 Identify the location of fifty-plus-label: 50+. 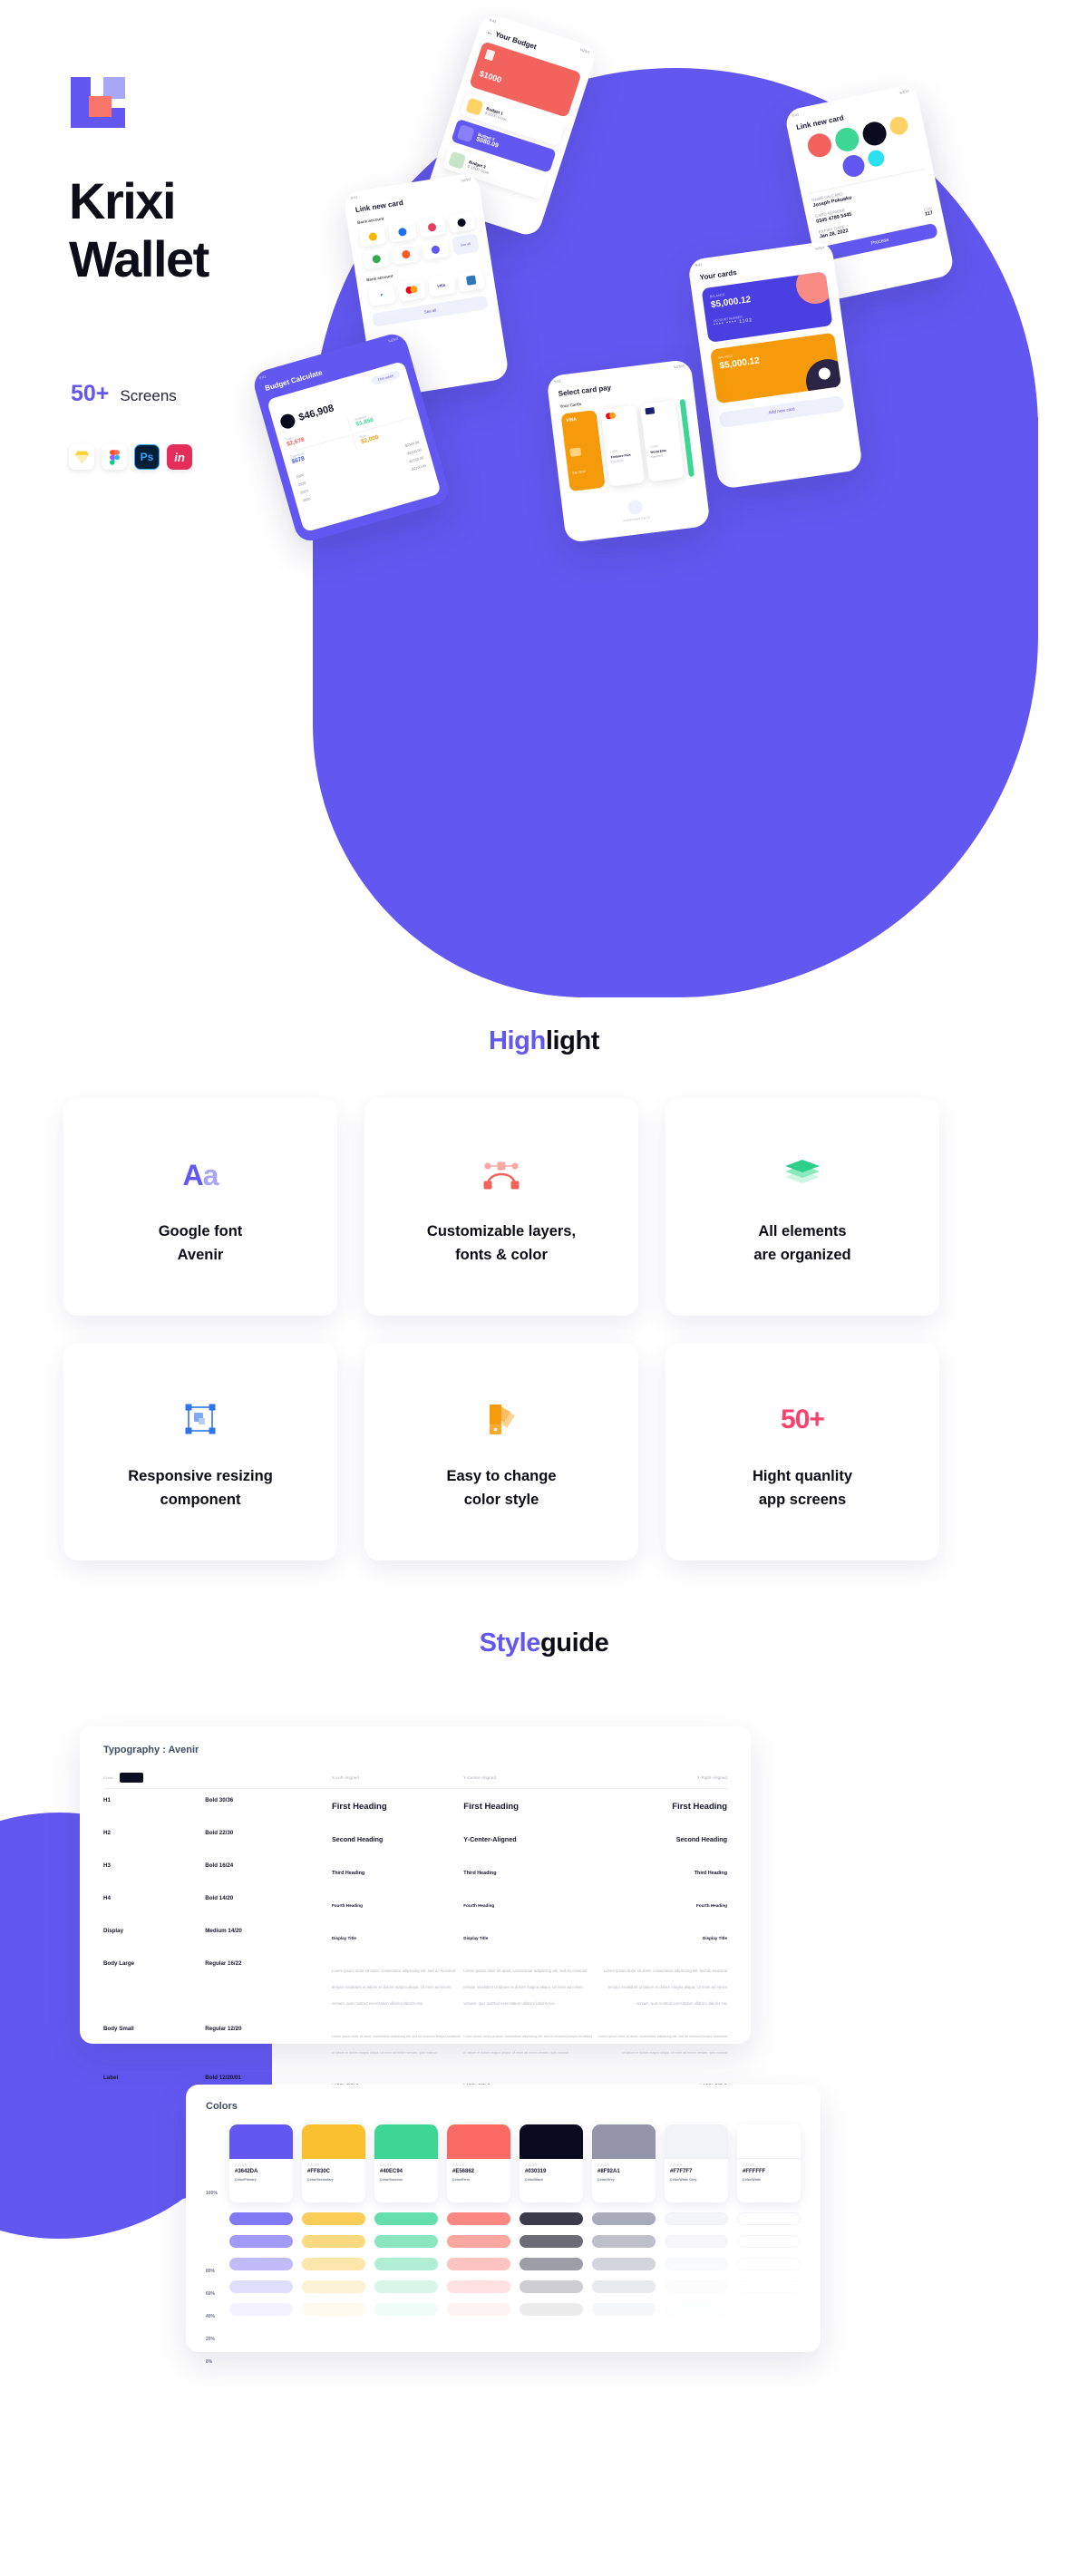
(803, 1419).